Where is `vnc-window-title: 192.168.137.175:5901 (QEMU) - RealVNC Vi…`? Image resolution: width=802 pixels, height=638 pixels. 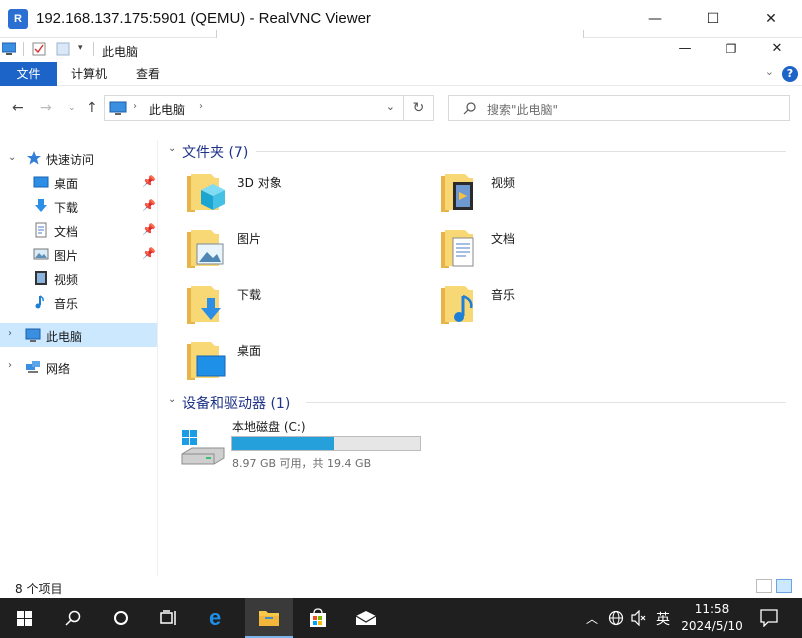 vnc-window-title: 192.168.137.175:5901 (QEMU) - RealVNC Vi… is located at coordinates (203, 18).